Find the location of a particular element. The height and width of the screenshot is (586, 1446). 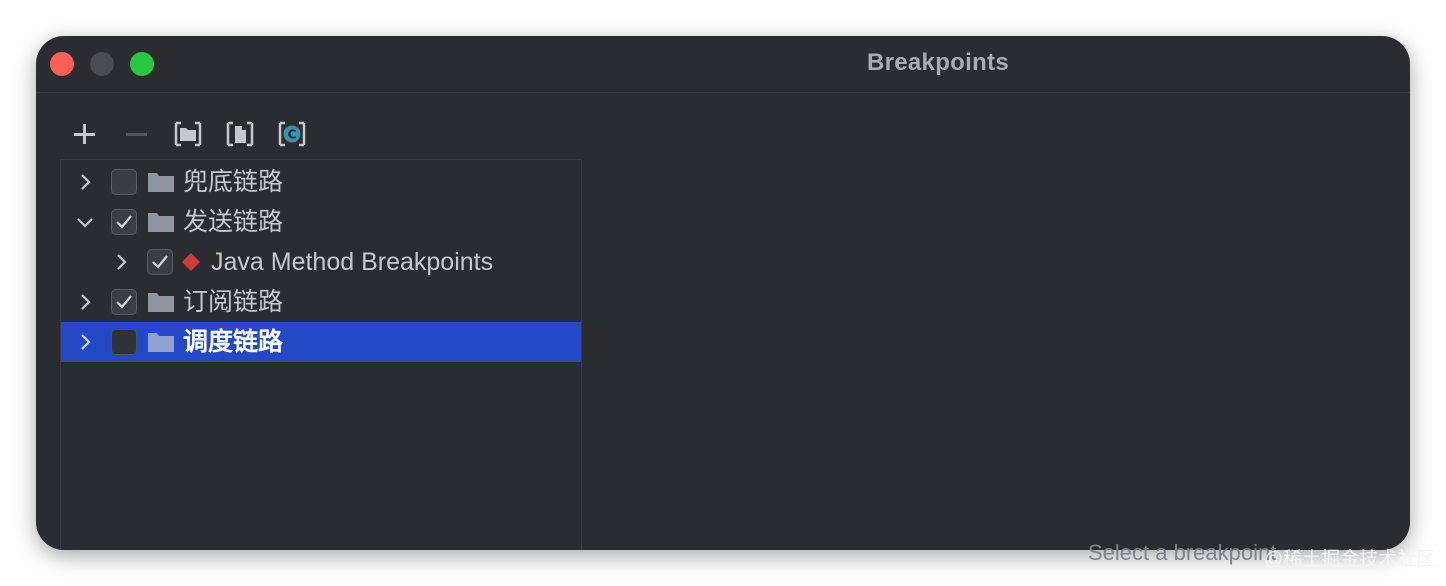

package-group-icon is located at coordinates (188, 134).